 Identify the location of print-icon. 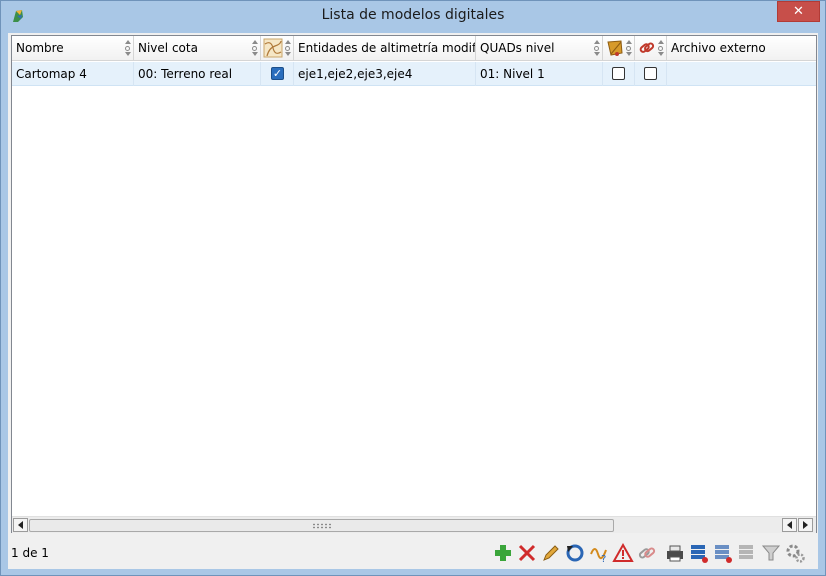
(675, 553).